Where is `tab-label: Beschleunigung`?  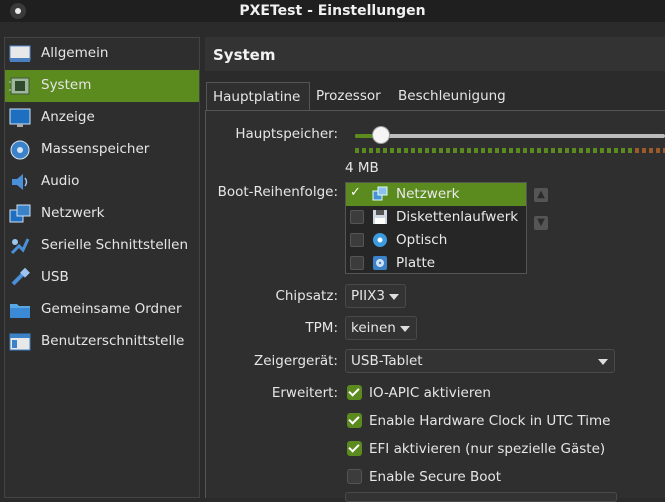
tab-label: Beschleunigung is located at coordinates (452, 96).